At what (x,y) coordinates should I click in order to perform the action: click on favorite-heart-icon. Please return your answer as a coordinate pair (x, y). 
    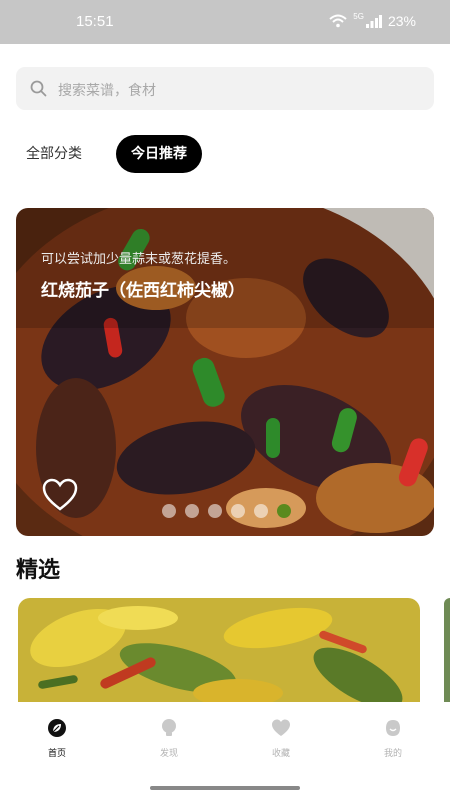
    Looking at the image, I should click on (60, 495).